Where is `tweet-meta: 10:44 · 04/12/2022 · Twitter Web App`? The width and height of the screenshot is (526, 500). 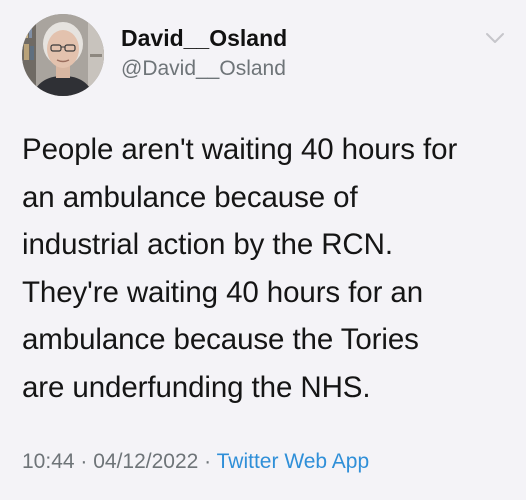
tweet-meta: 10:44 · 04/12/2022 · Twitter Web App is located at coordinates (195, 462).